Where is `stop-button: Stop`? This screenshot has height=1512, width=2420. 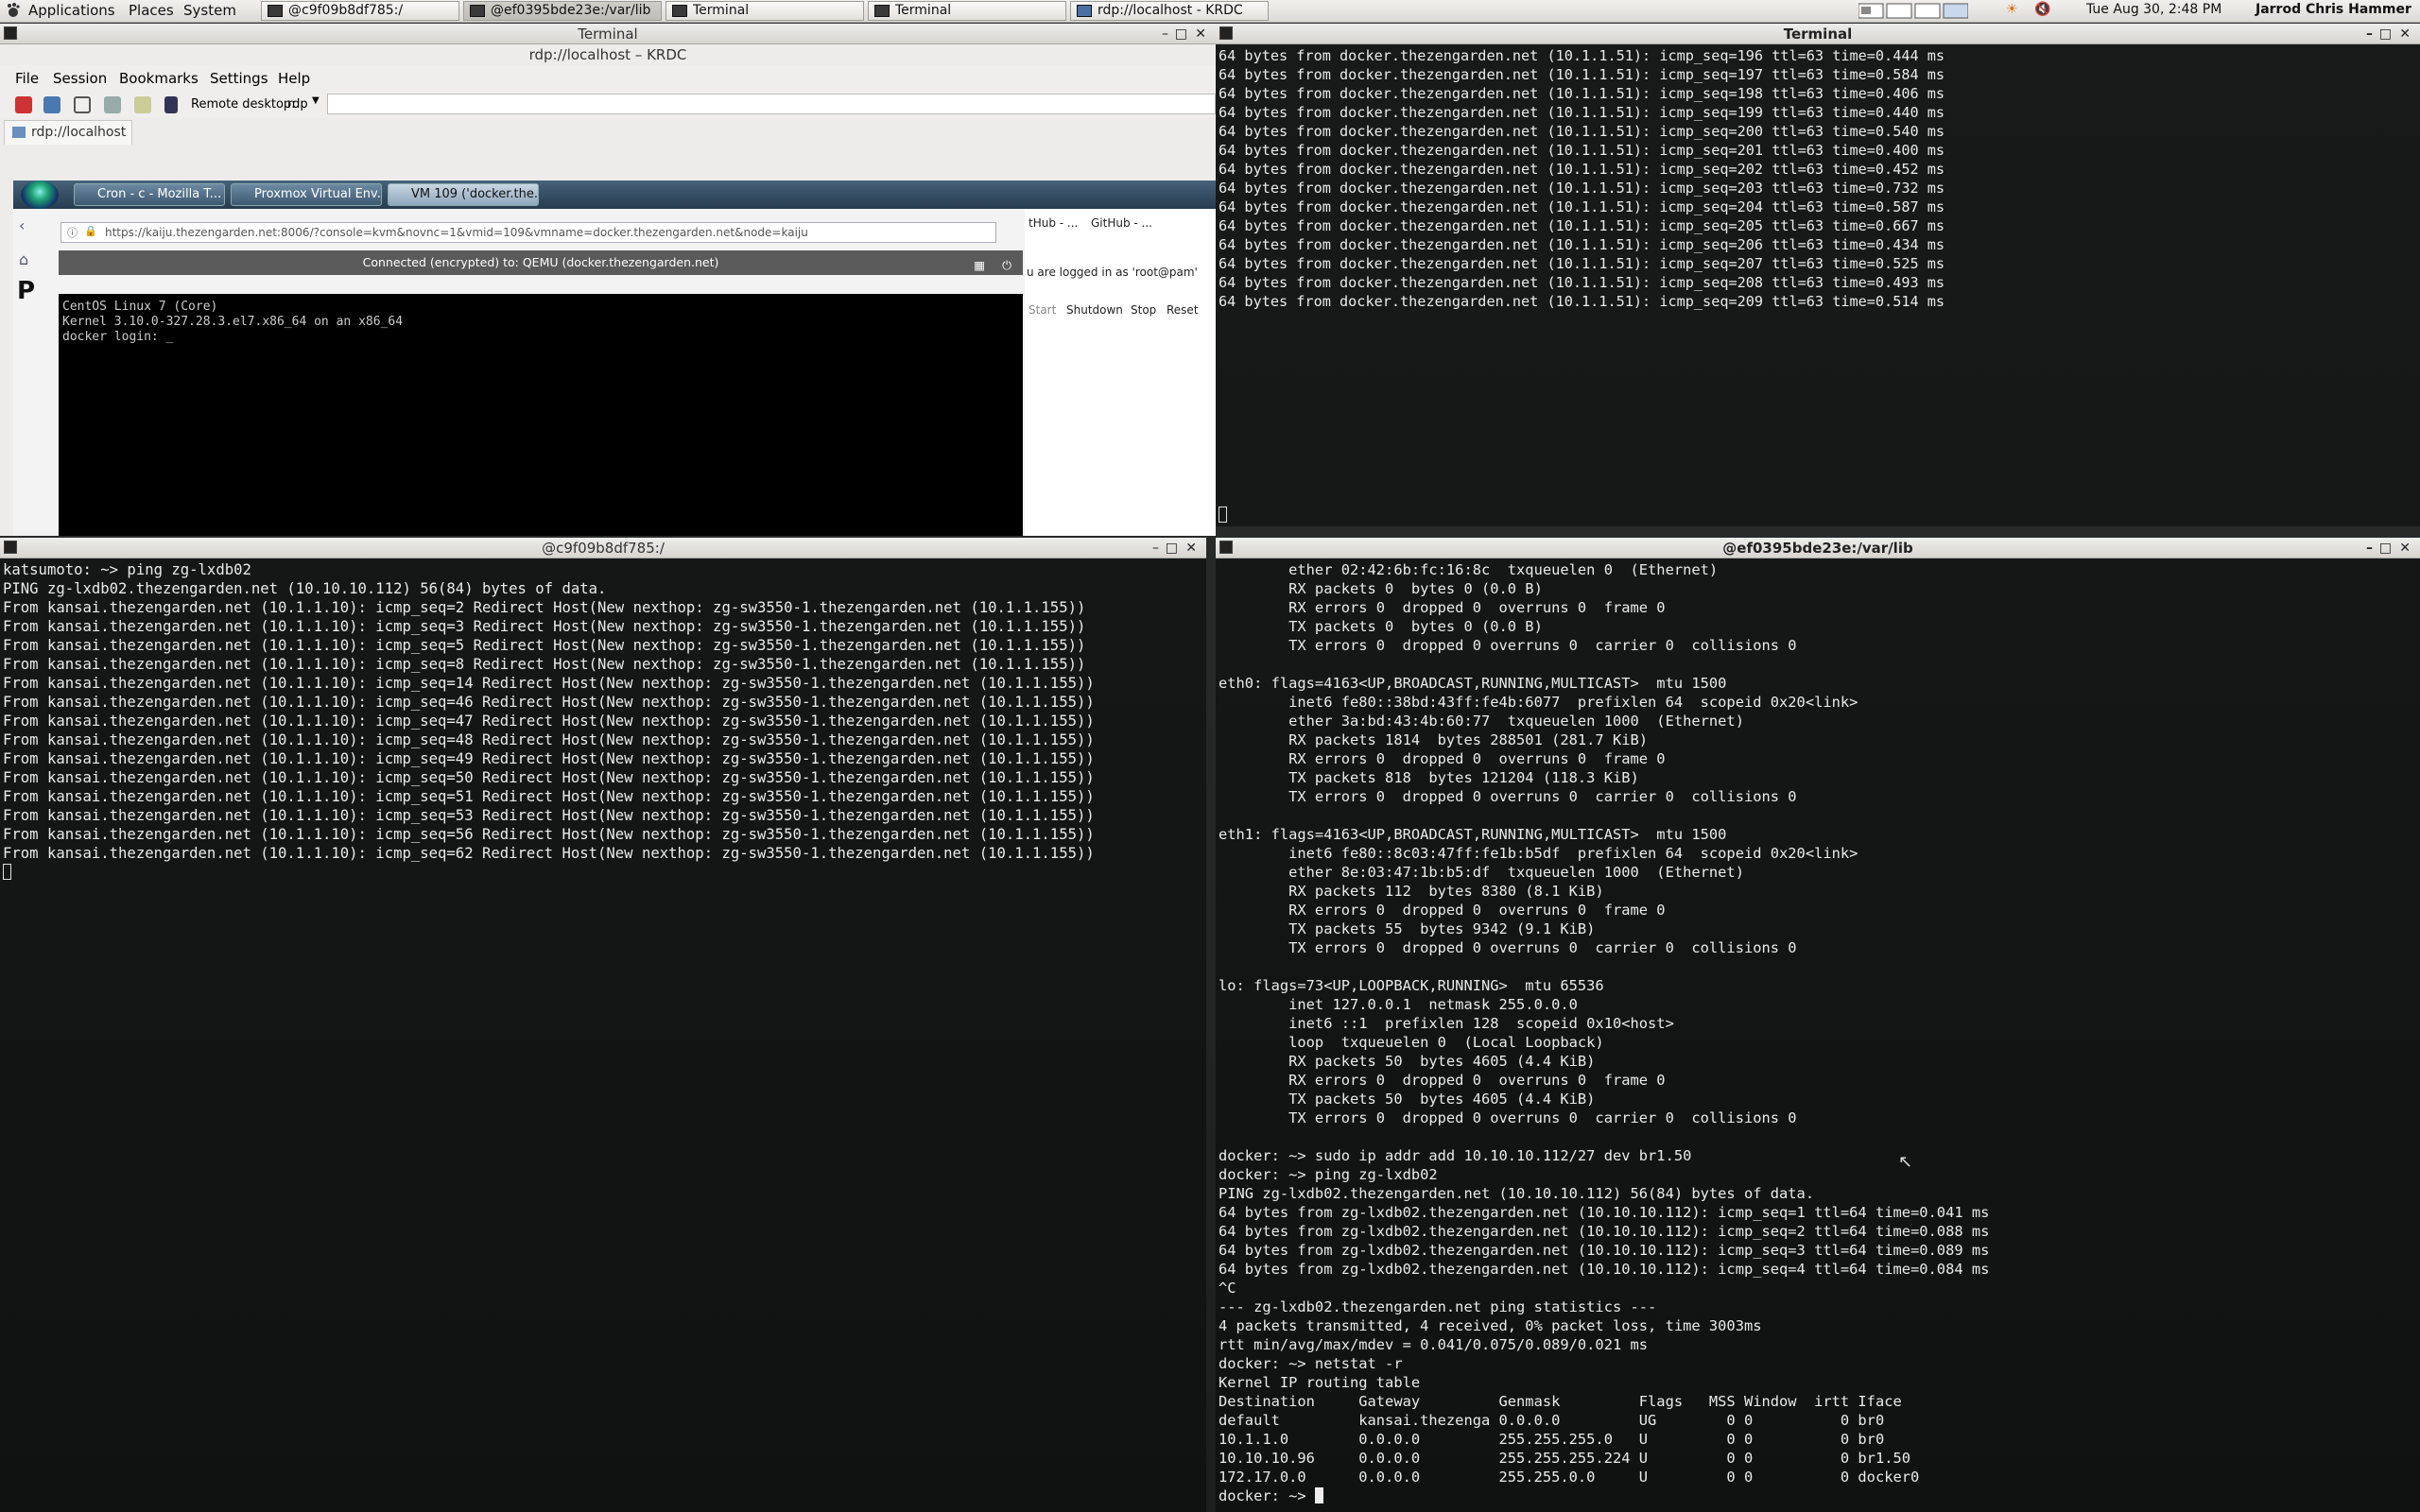
stop-button: Stop is located at coordinates (1143, 310).